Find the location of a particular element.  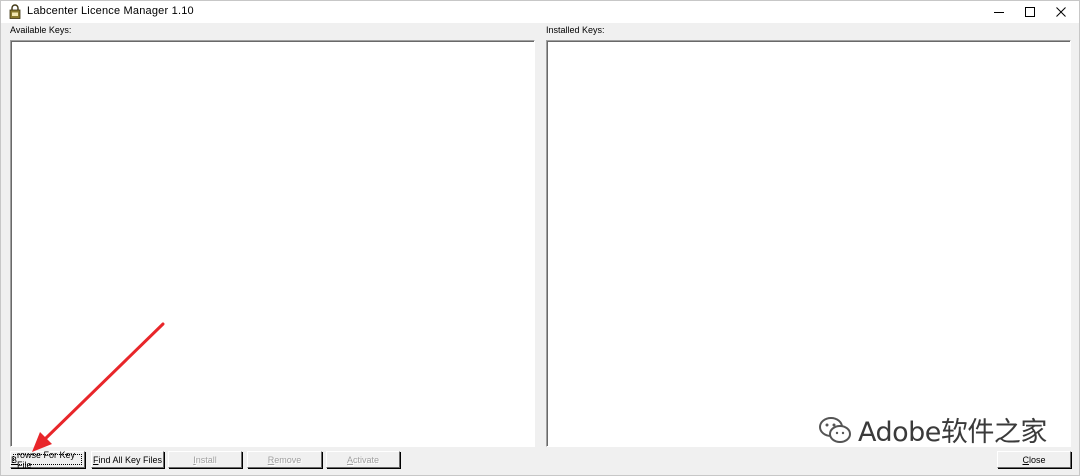

browse-for-key-file-button: Browse For Key File is located at coordinates (47, 459).